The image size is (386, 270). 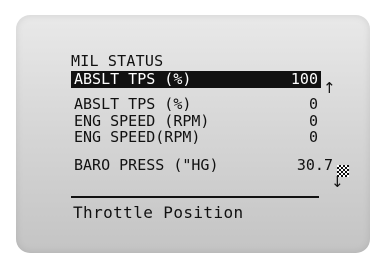 What do you see at coordinates (337, 182) in the screenshot?
I see `arrow-down-icon: ↓` at bounding box center [337, 182].